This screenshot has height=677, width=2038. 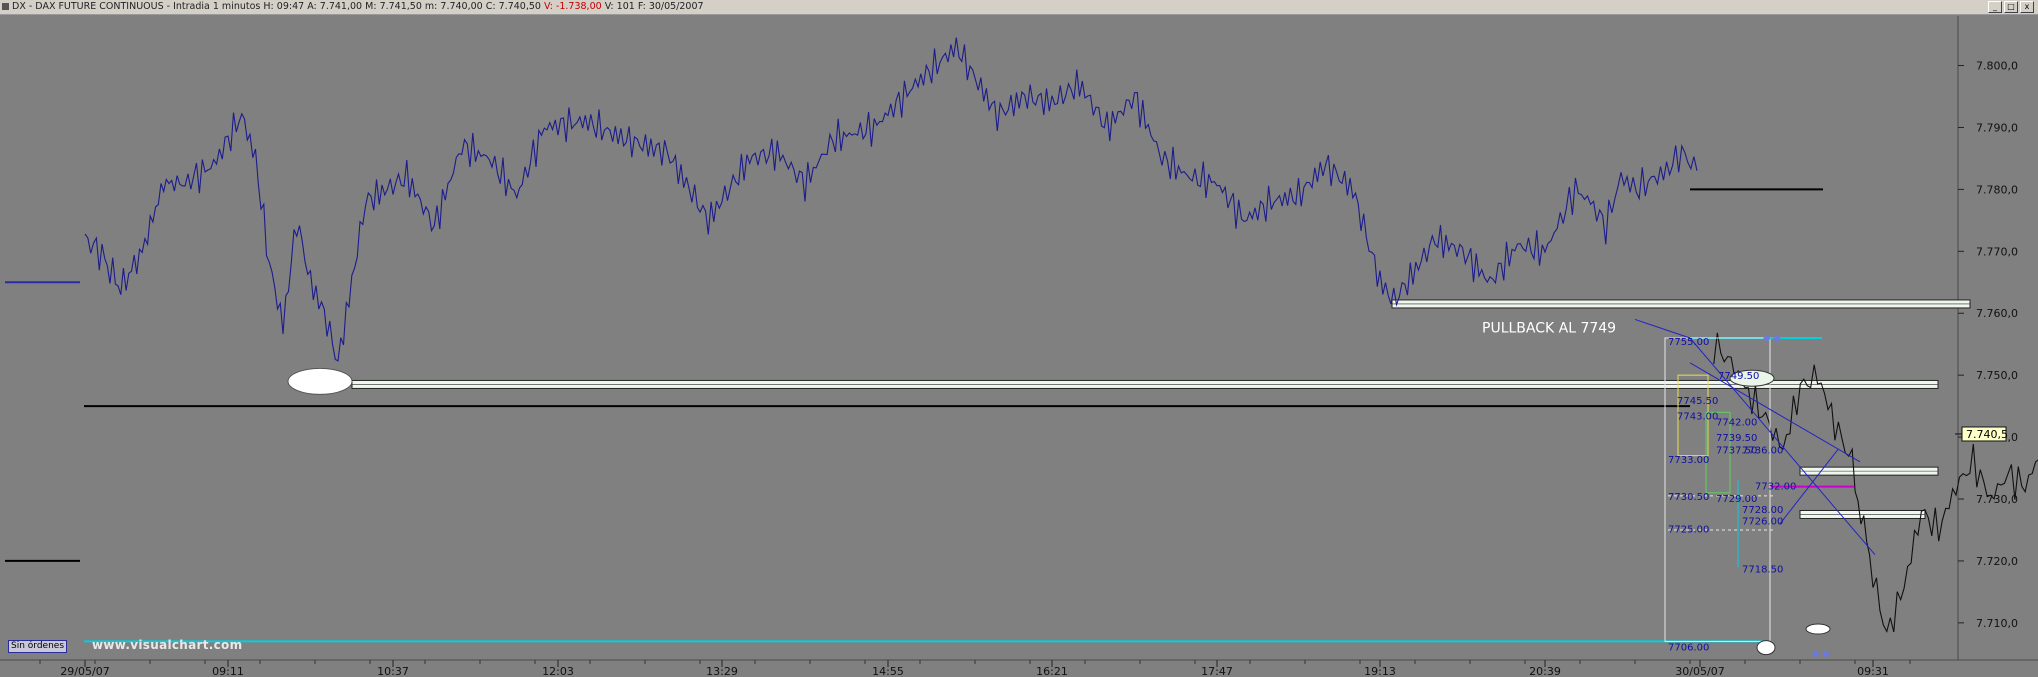 I want to click on low-ellipse, so click(x=1818, y=629).